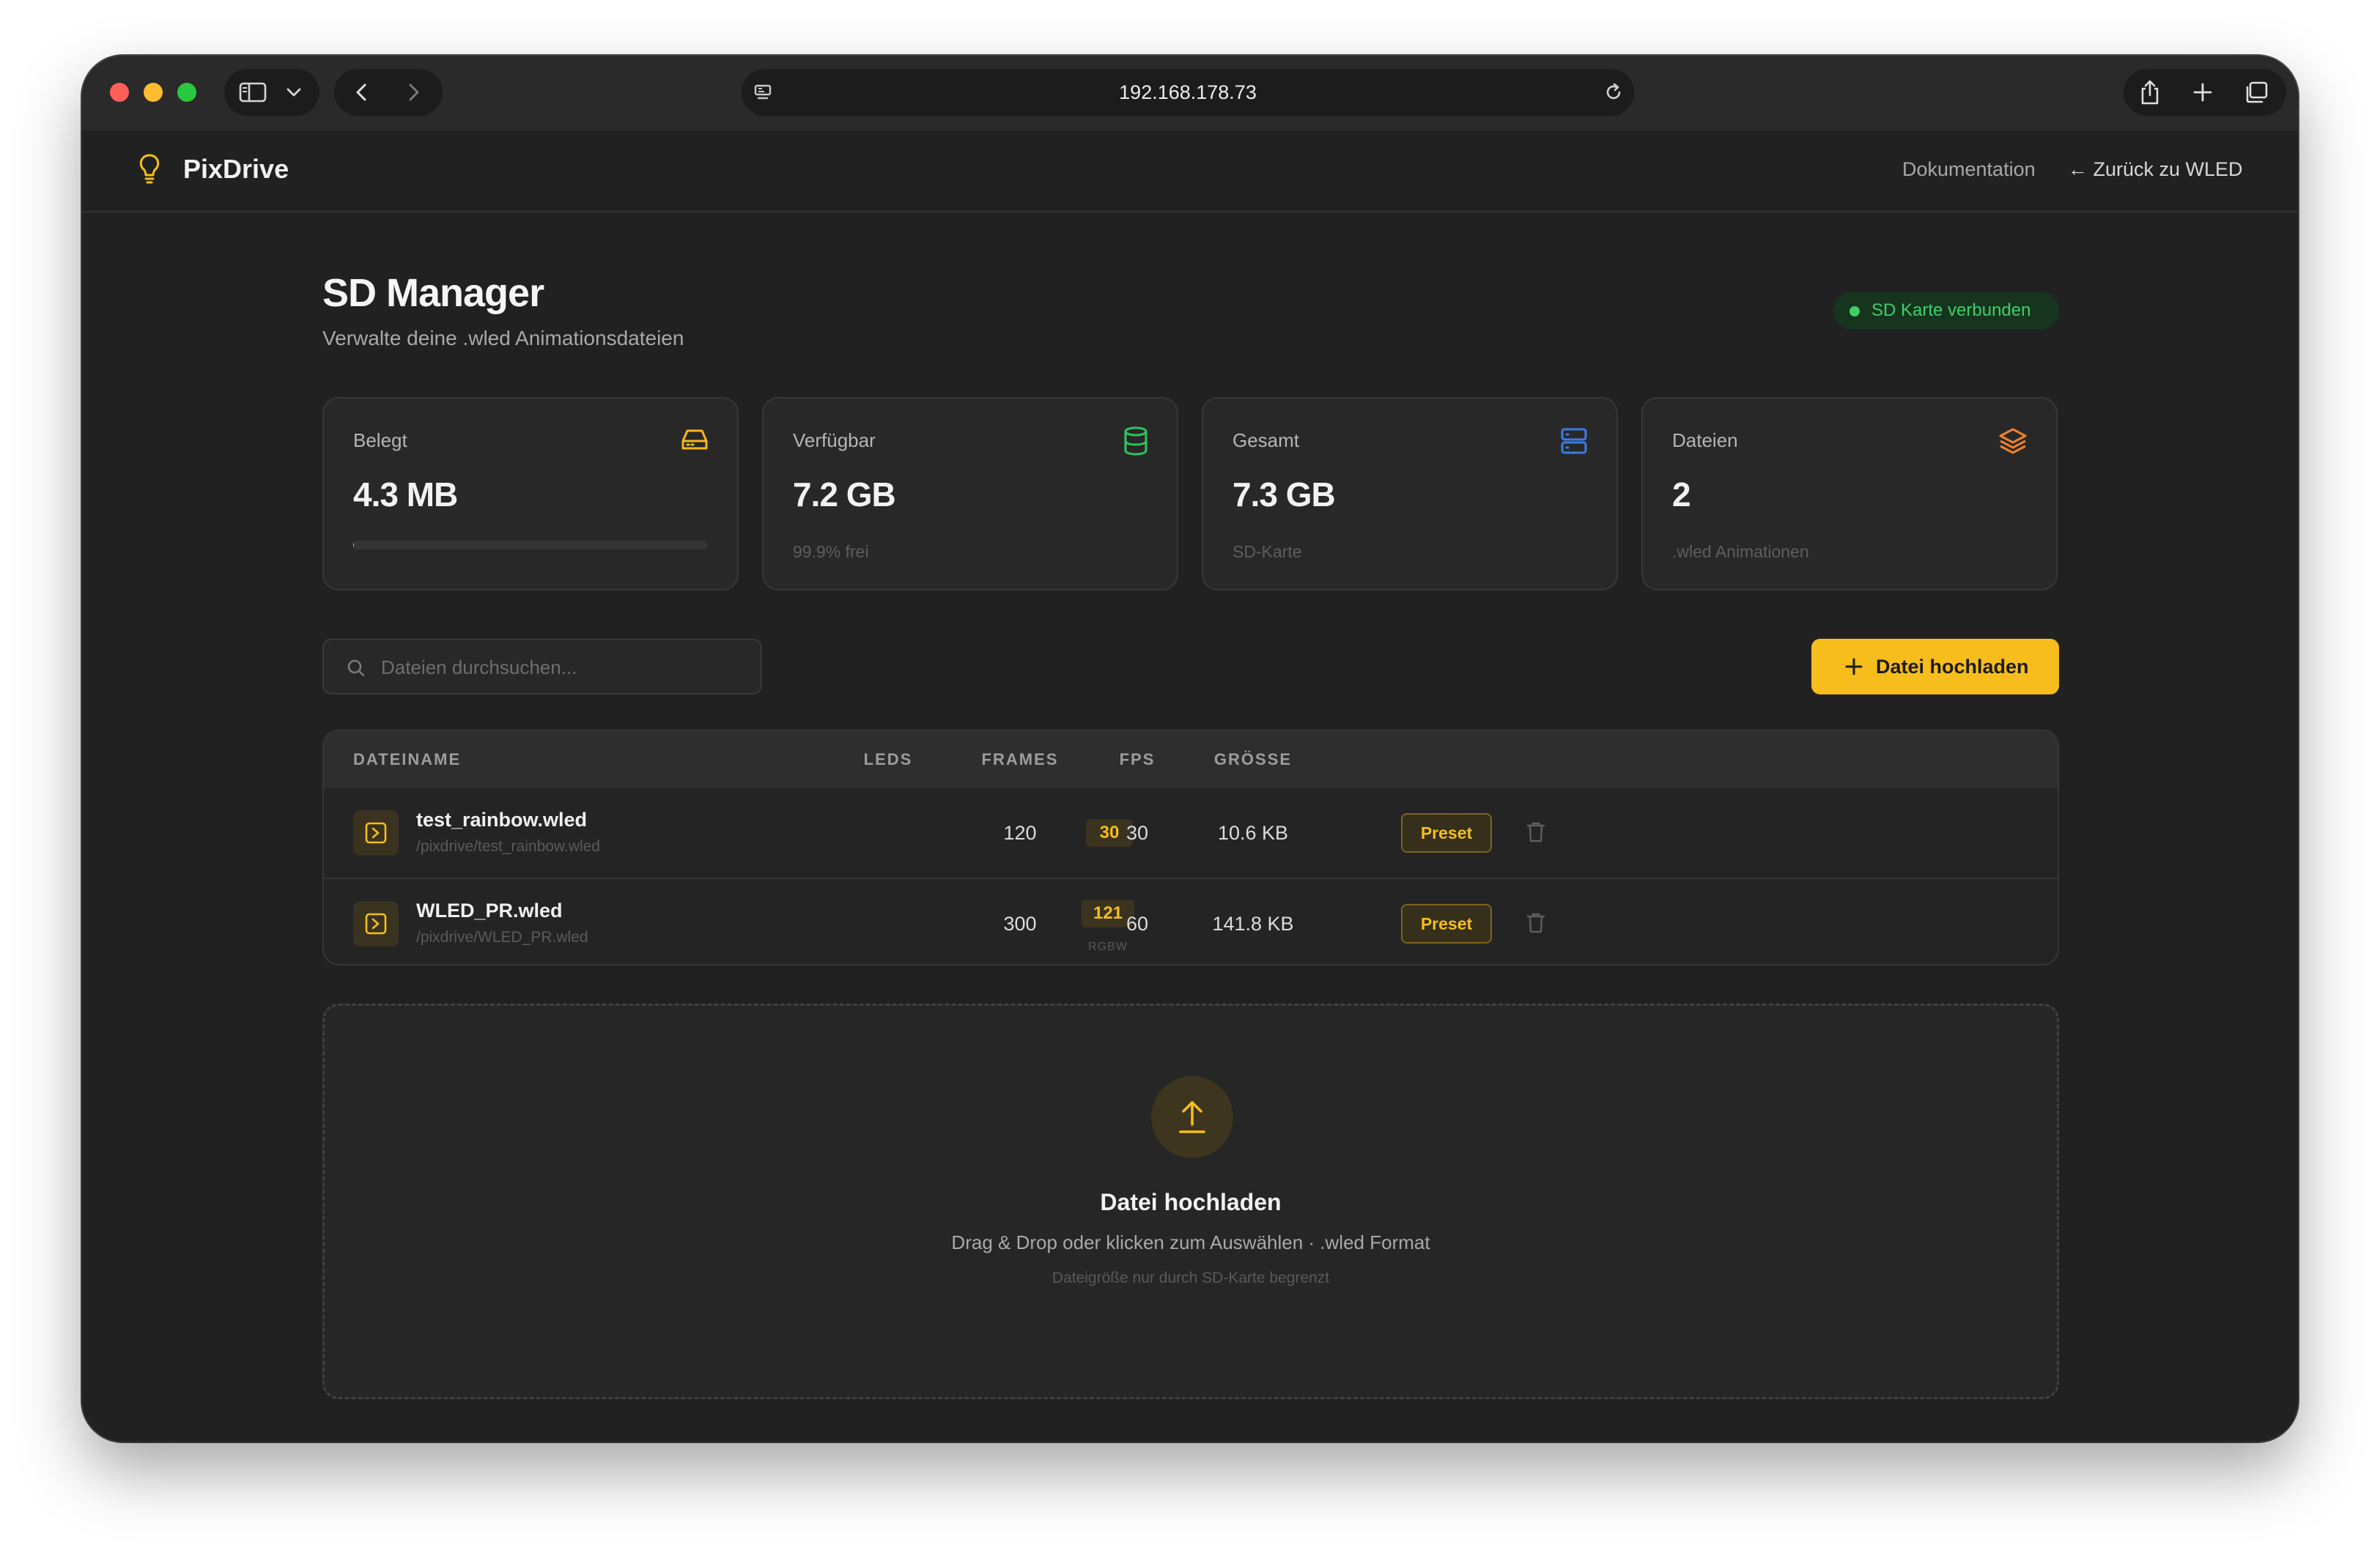 The height and width of the screenshot is (1553, 2380). I want to click on search-box, so click(542, 666).